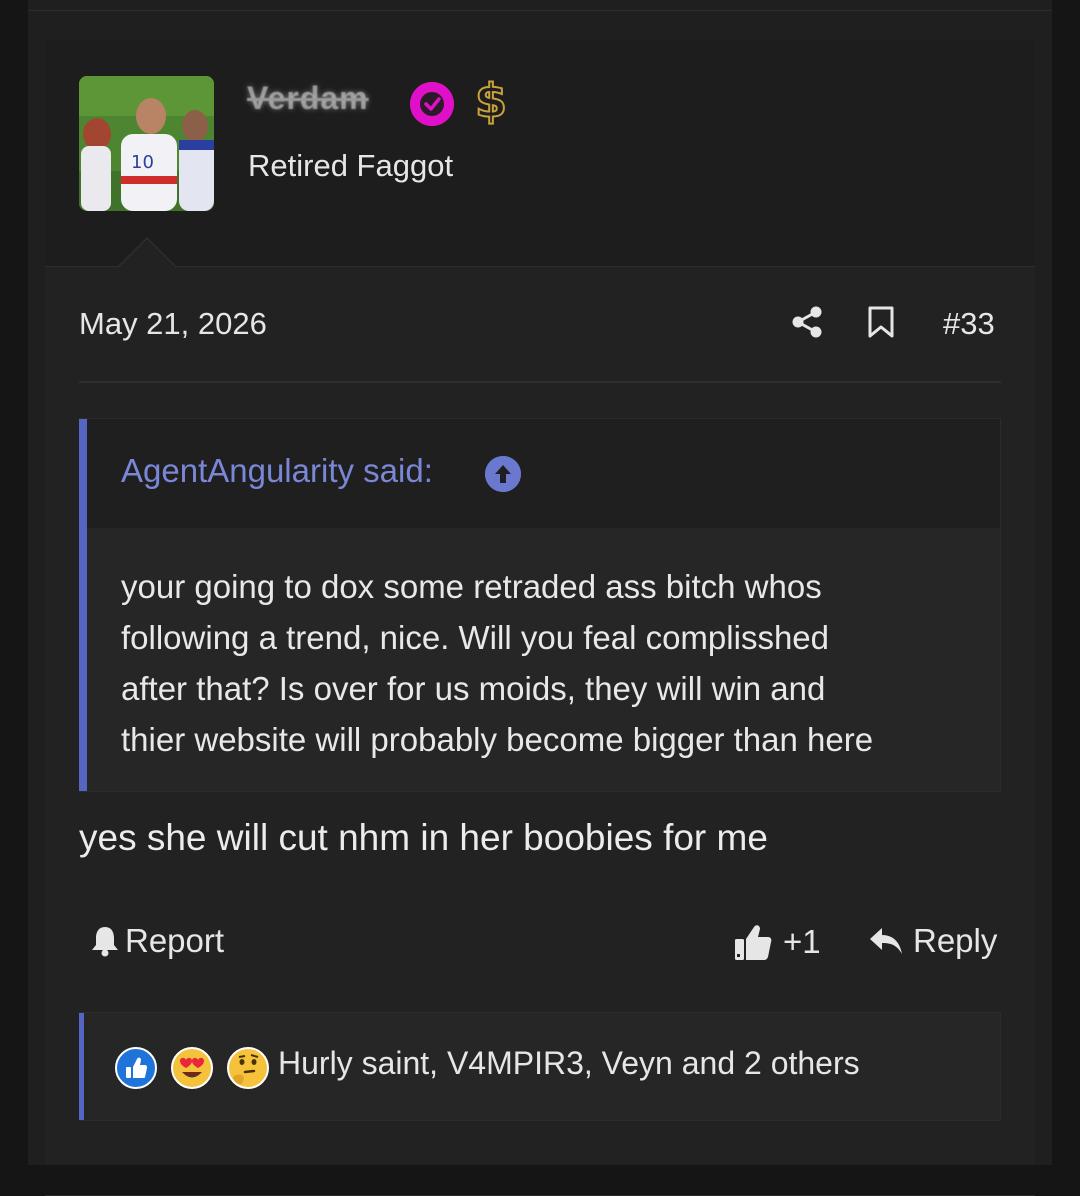  I want to click on svg-text: 10, so click(142, 162).